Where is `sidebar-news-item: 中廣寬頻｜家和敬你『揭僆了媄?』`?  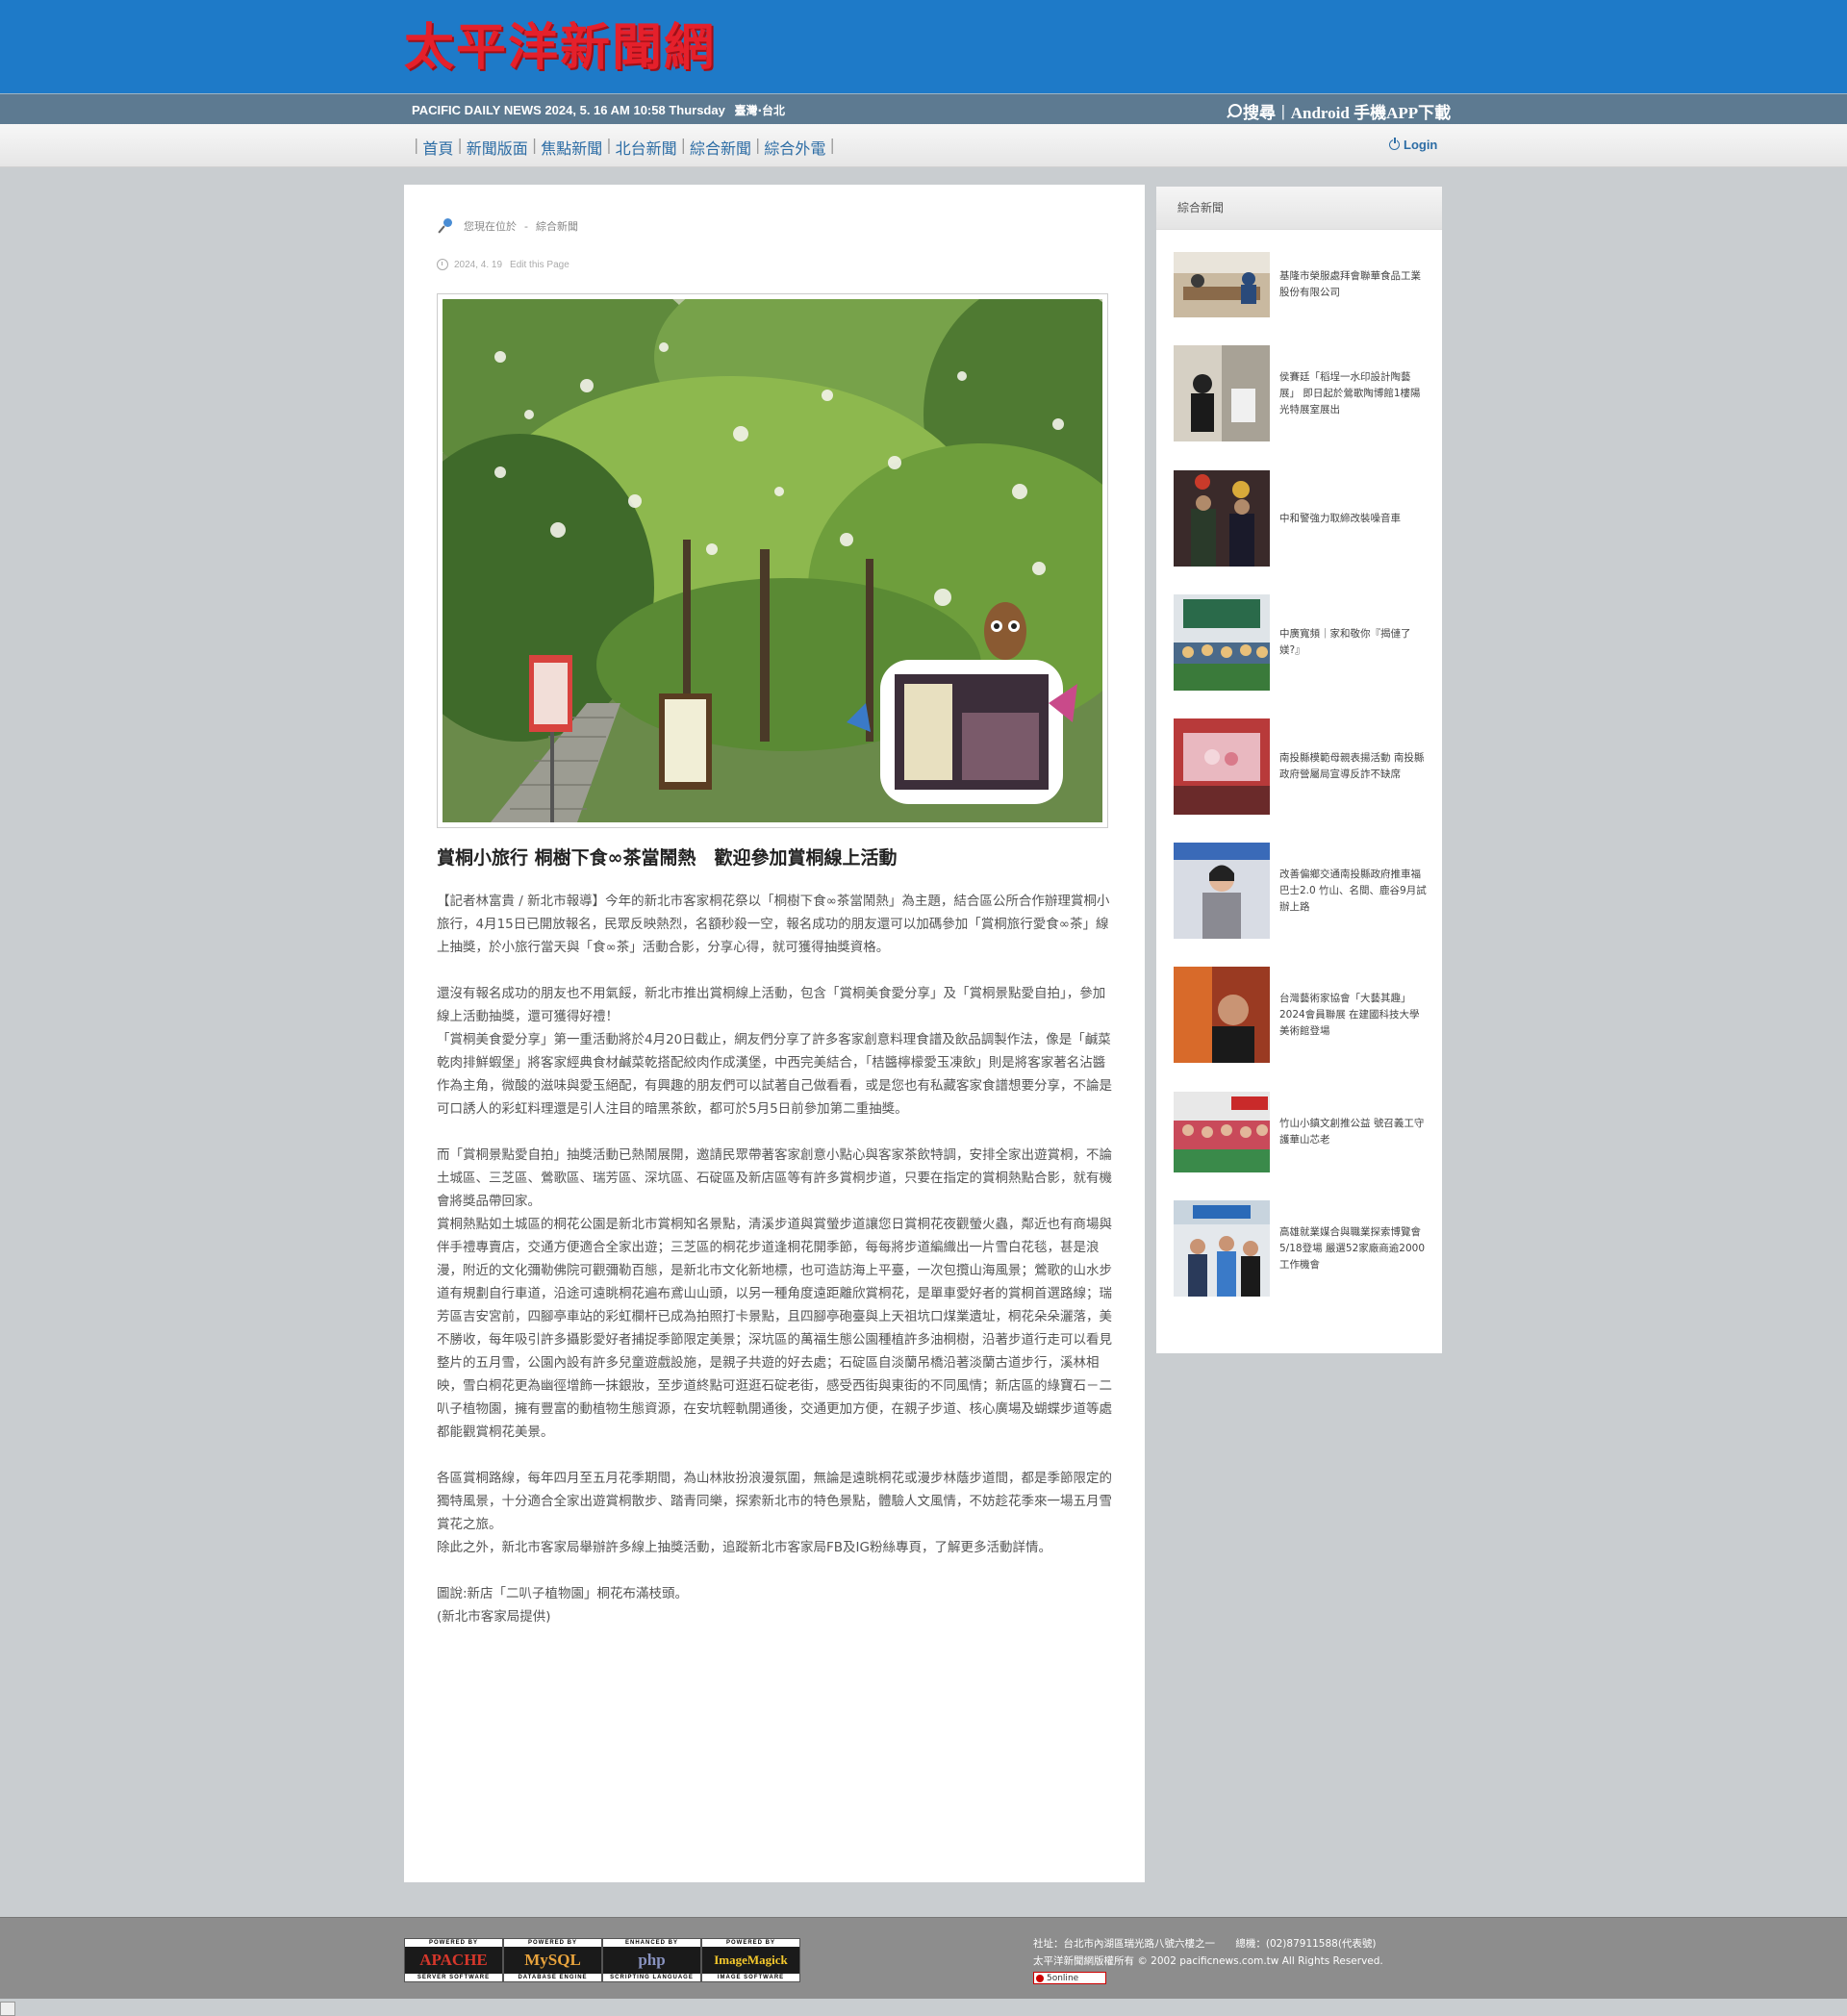
sidebar-news-item: 中廣寬頻｜家和敬你『揭僆了媄?』 is located at coordinates (1303, 643).